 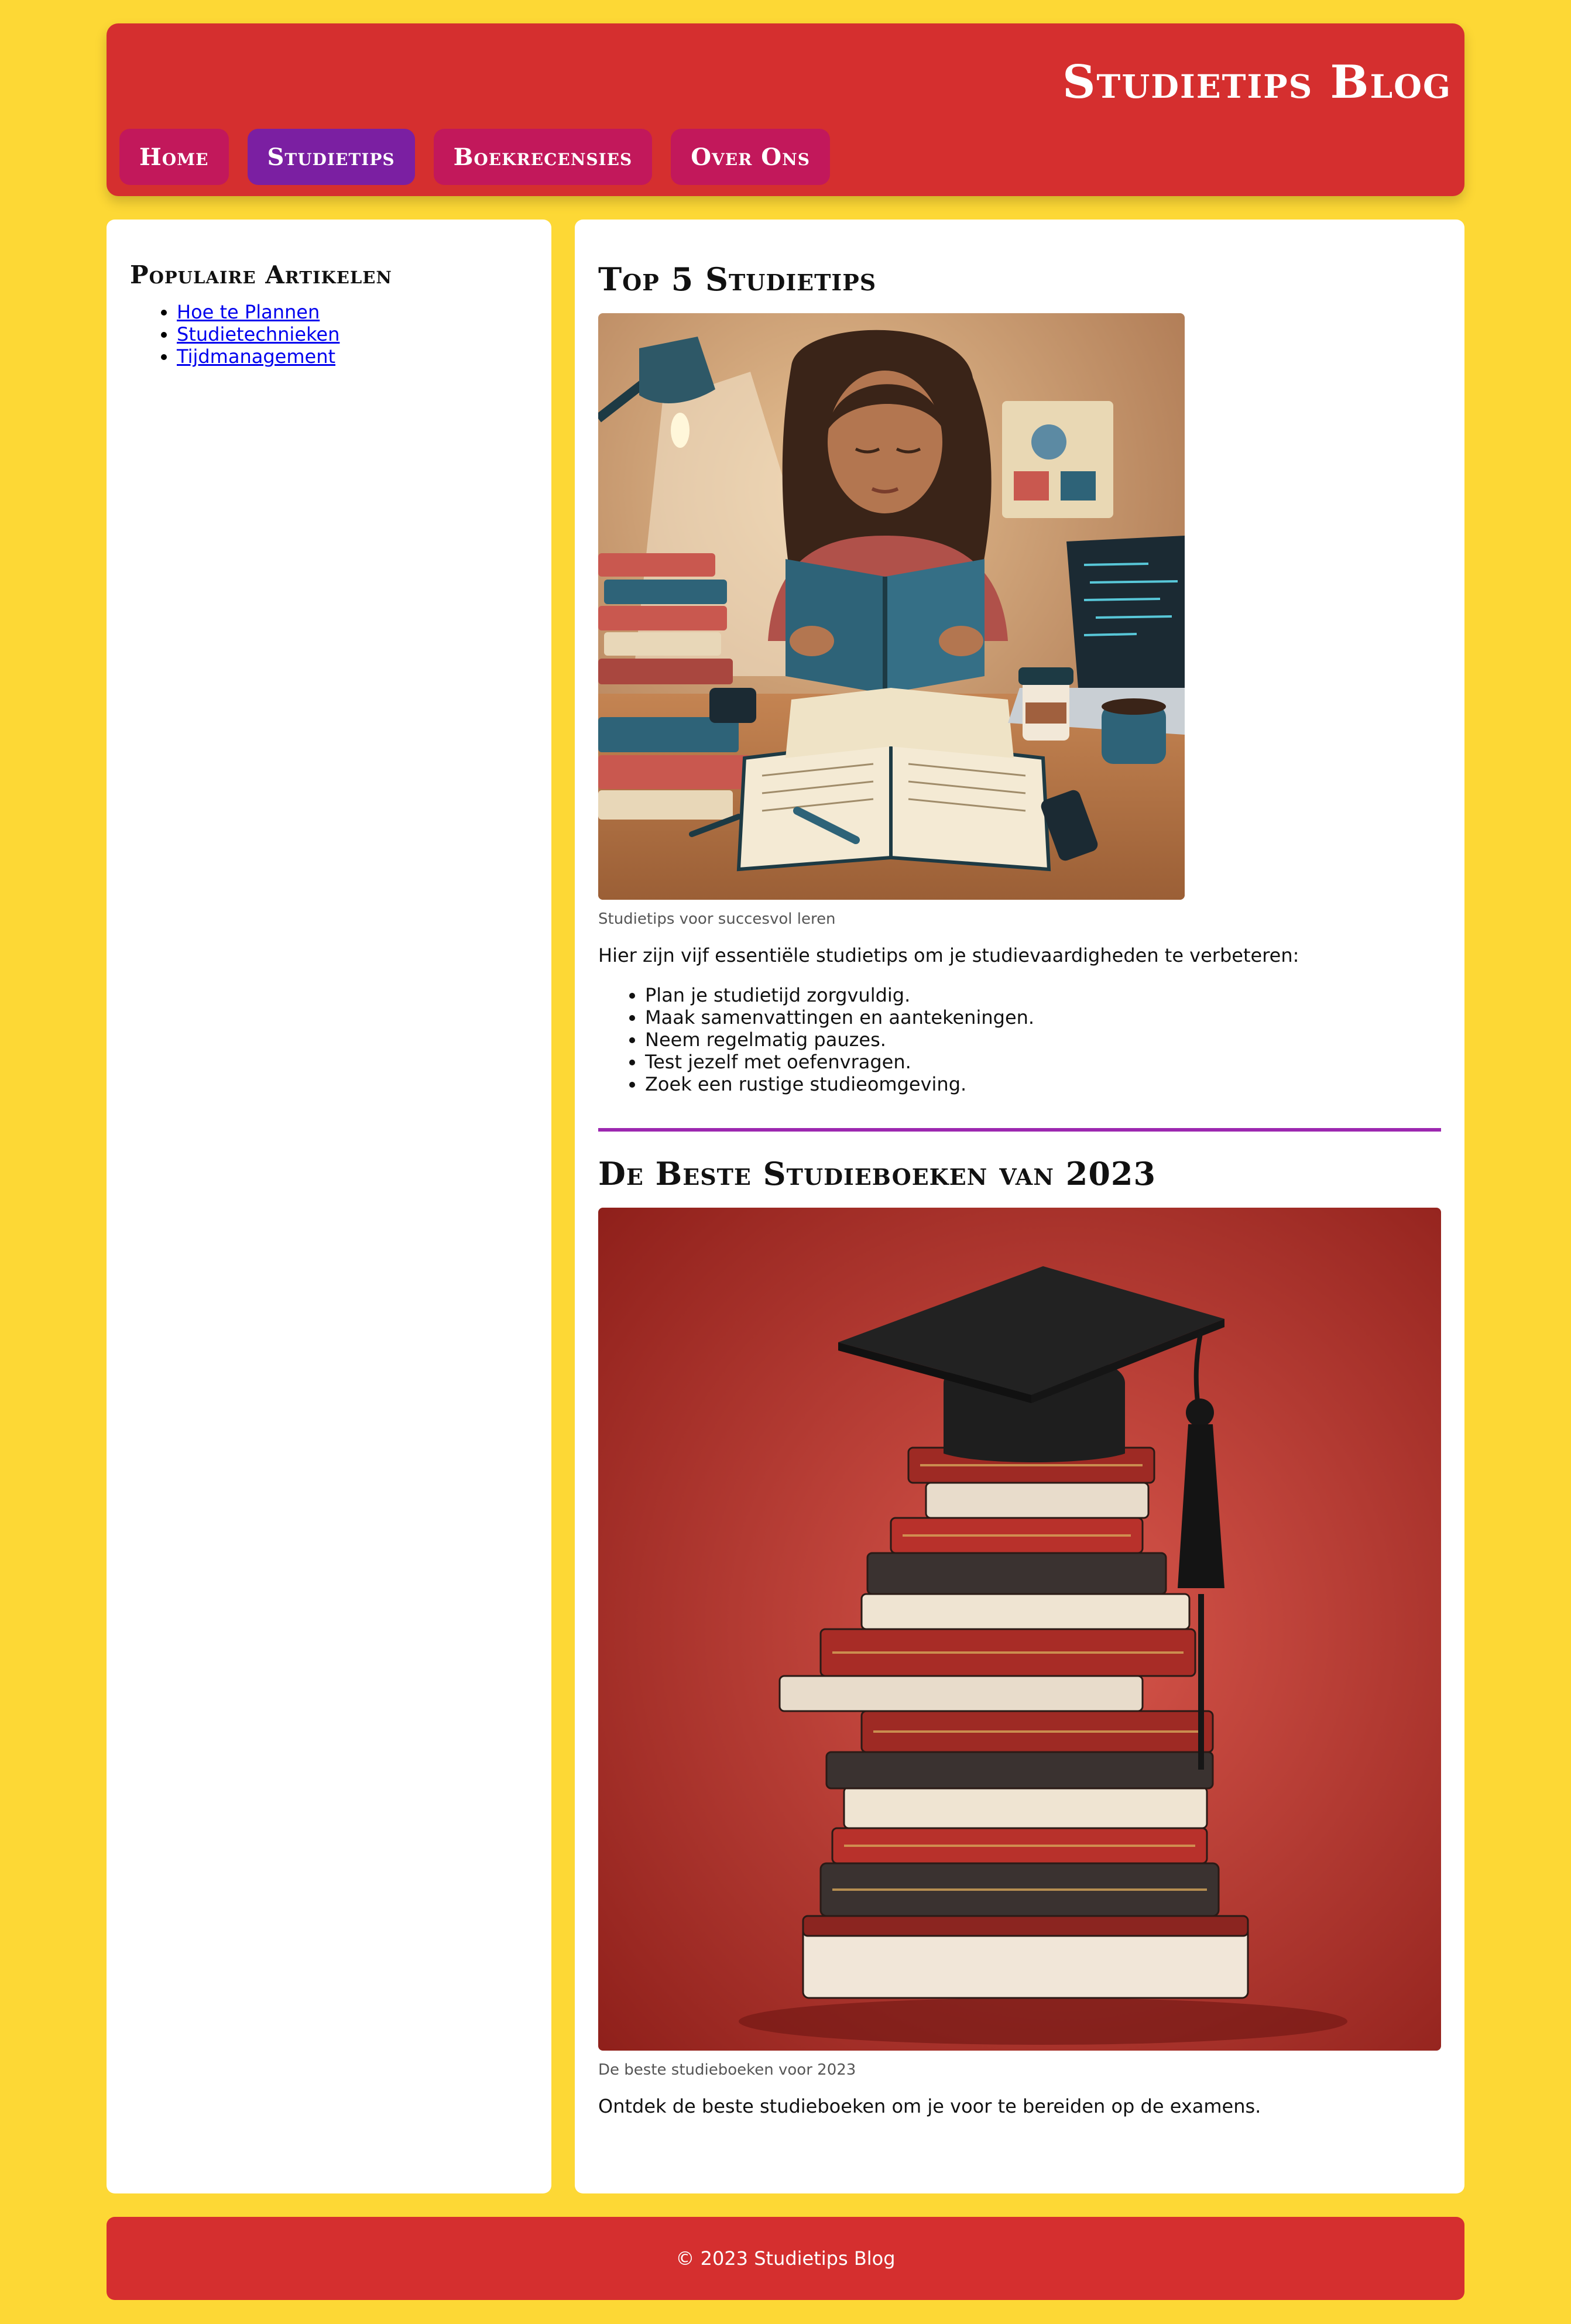 I want to click on footer-text: © 2023 Studietips Blog, so click(x=785, y=2258).